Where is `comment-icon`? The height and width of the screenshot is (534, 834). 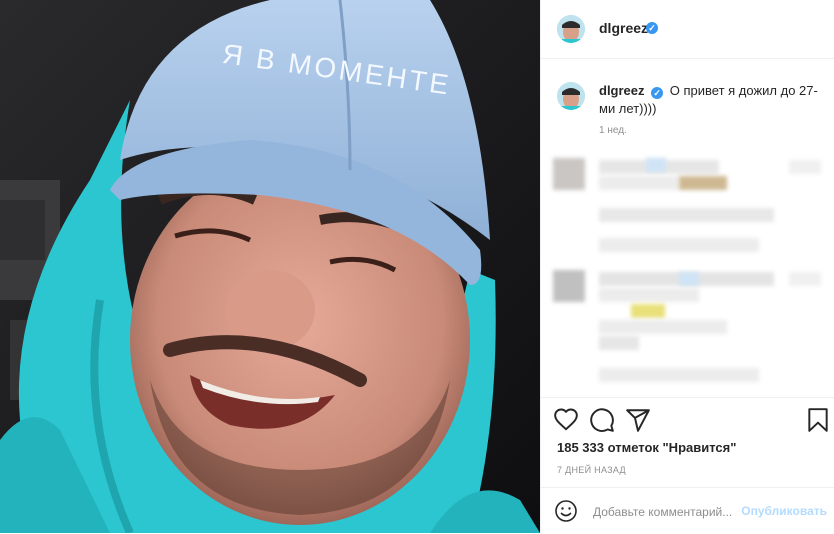 comment-icon is located at coordinates (602, 420).